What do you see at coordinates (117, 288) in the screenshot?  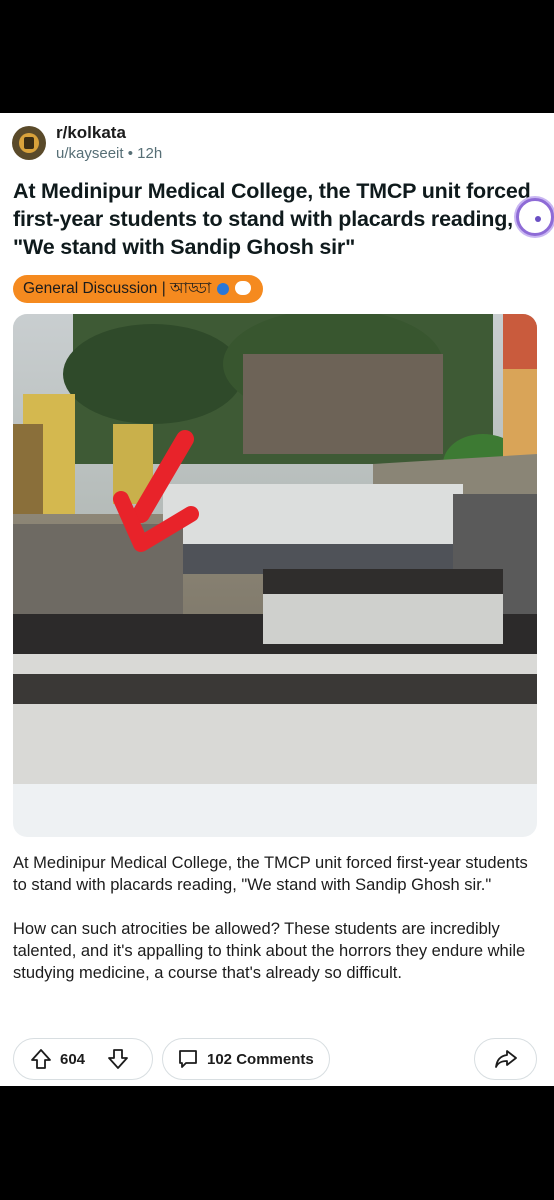 I see `flair-label: General Discussion | আড্ডা` at bounding box center [117, 288].